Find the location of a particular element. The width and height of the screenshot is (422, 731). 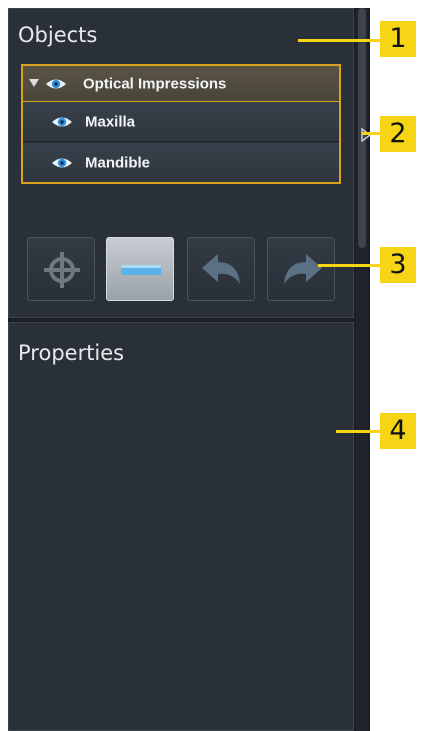

tree-item-label: Mandible is located at coordinates (118, 162).